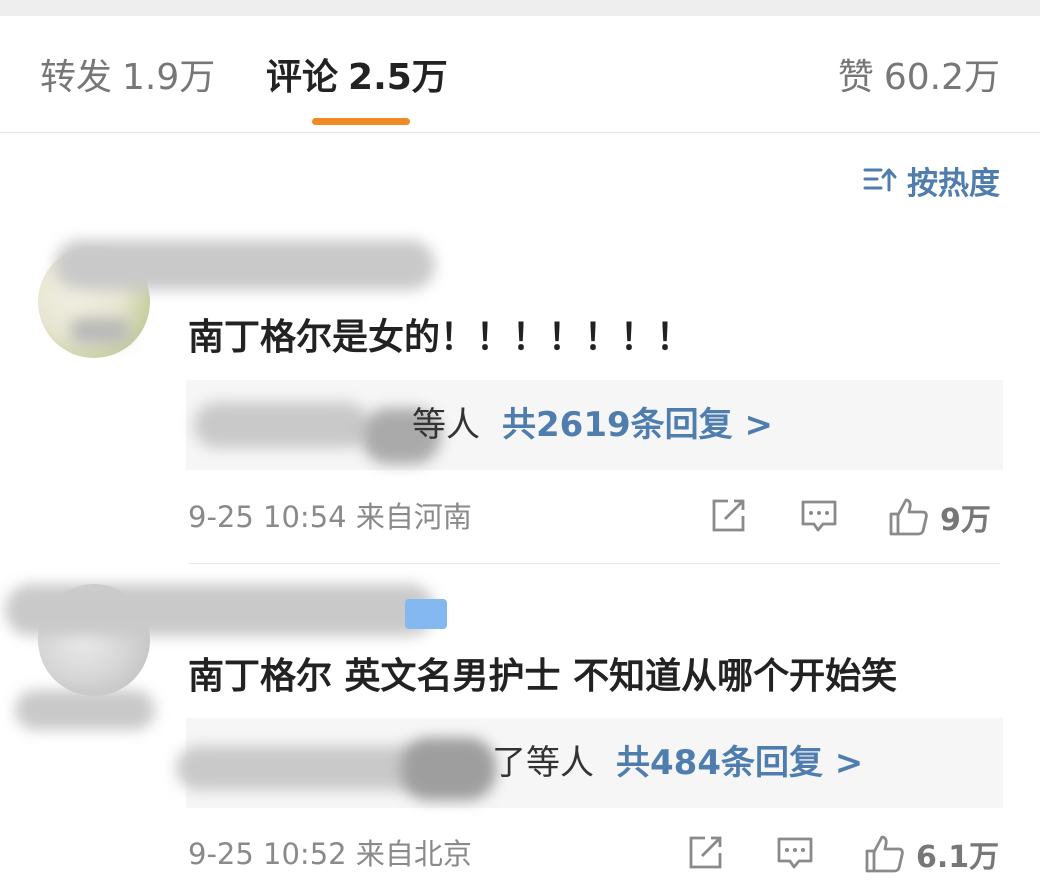 Image resolution: width=1040 pixels, height=891 pixels. I want to click on reply-count-link: 共2619条回复 >, so click(637, 425).